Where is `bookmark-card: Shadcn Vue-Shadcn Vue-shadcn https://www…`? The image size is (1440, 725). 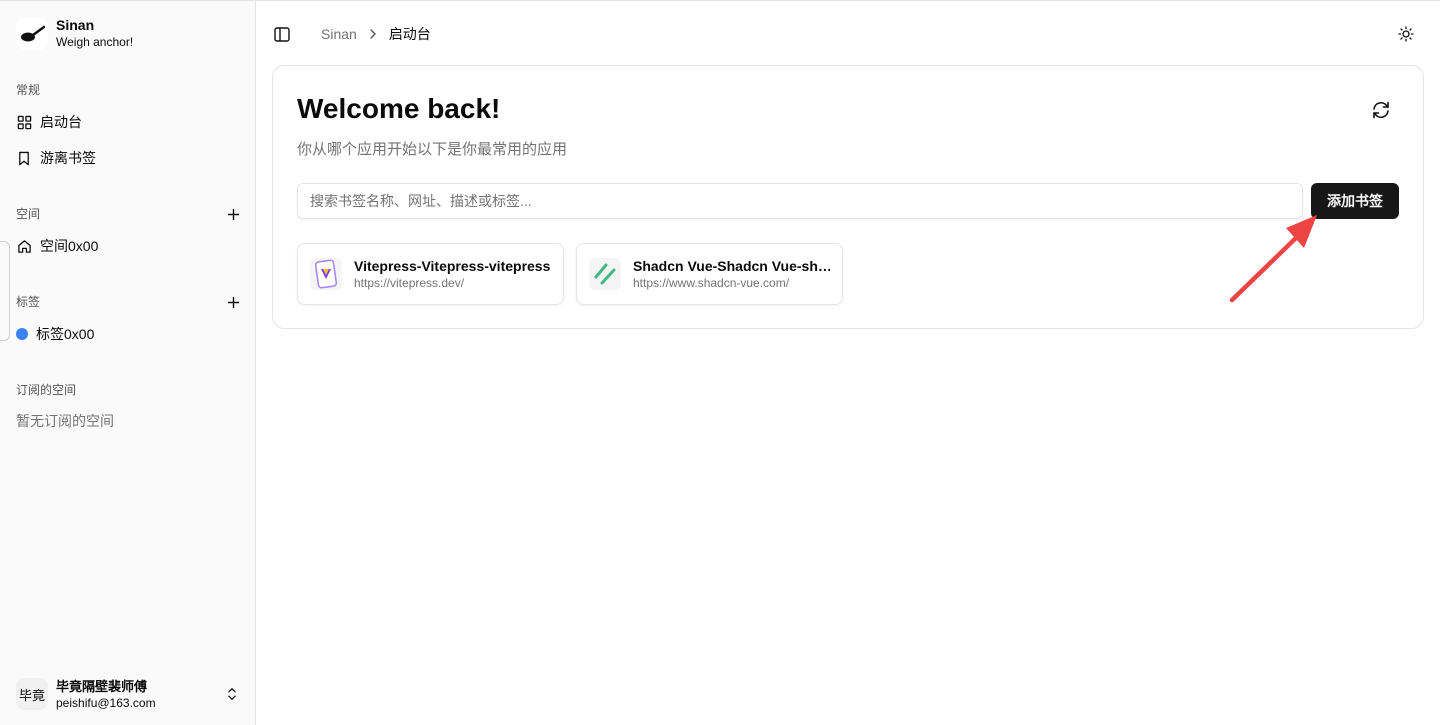
bookmark-card: Shadcn Vue-Shadcn Vue-shadcn https://www… is located at coordinates (709, 274).